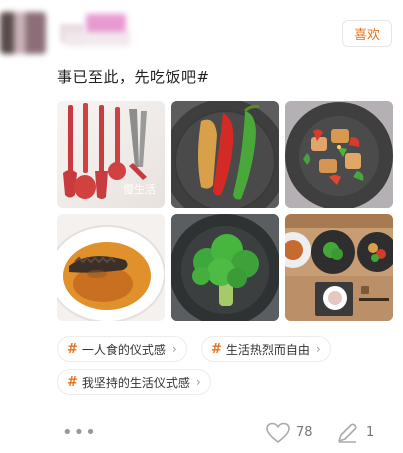 The height and width of the screenshot is (453, 403). I want to click on comment-count: 1, so click(370, 432).